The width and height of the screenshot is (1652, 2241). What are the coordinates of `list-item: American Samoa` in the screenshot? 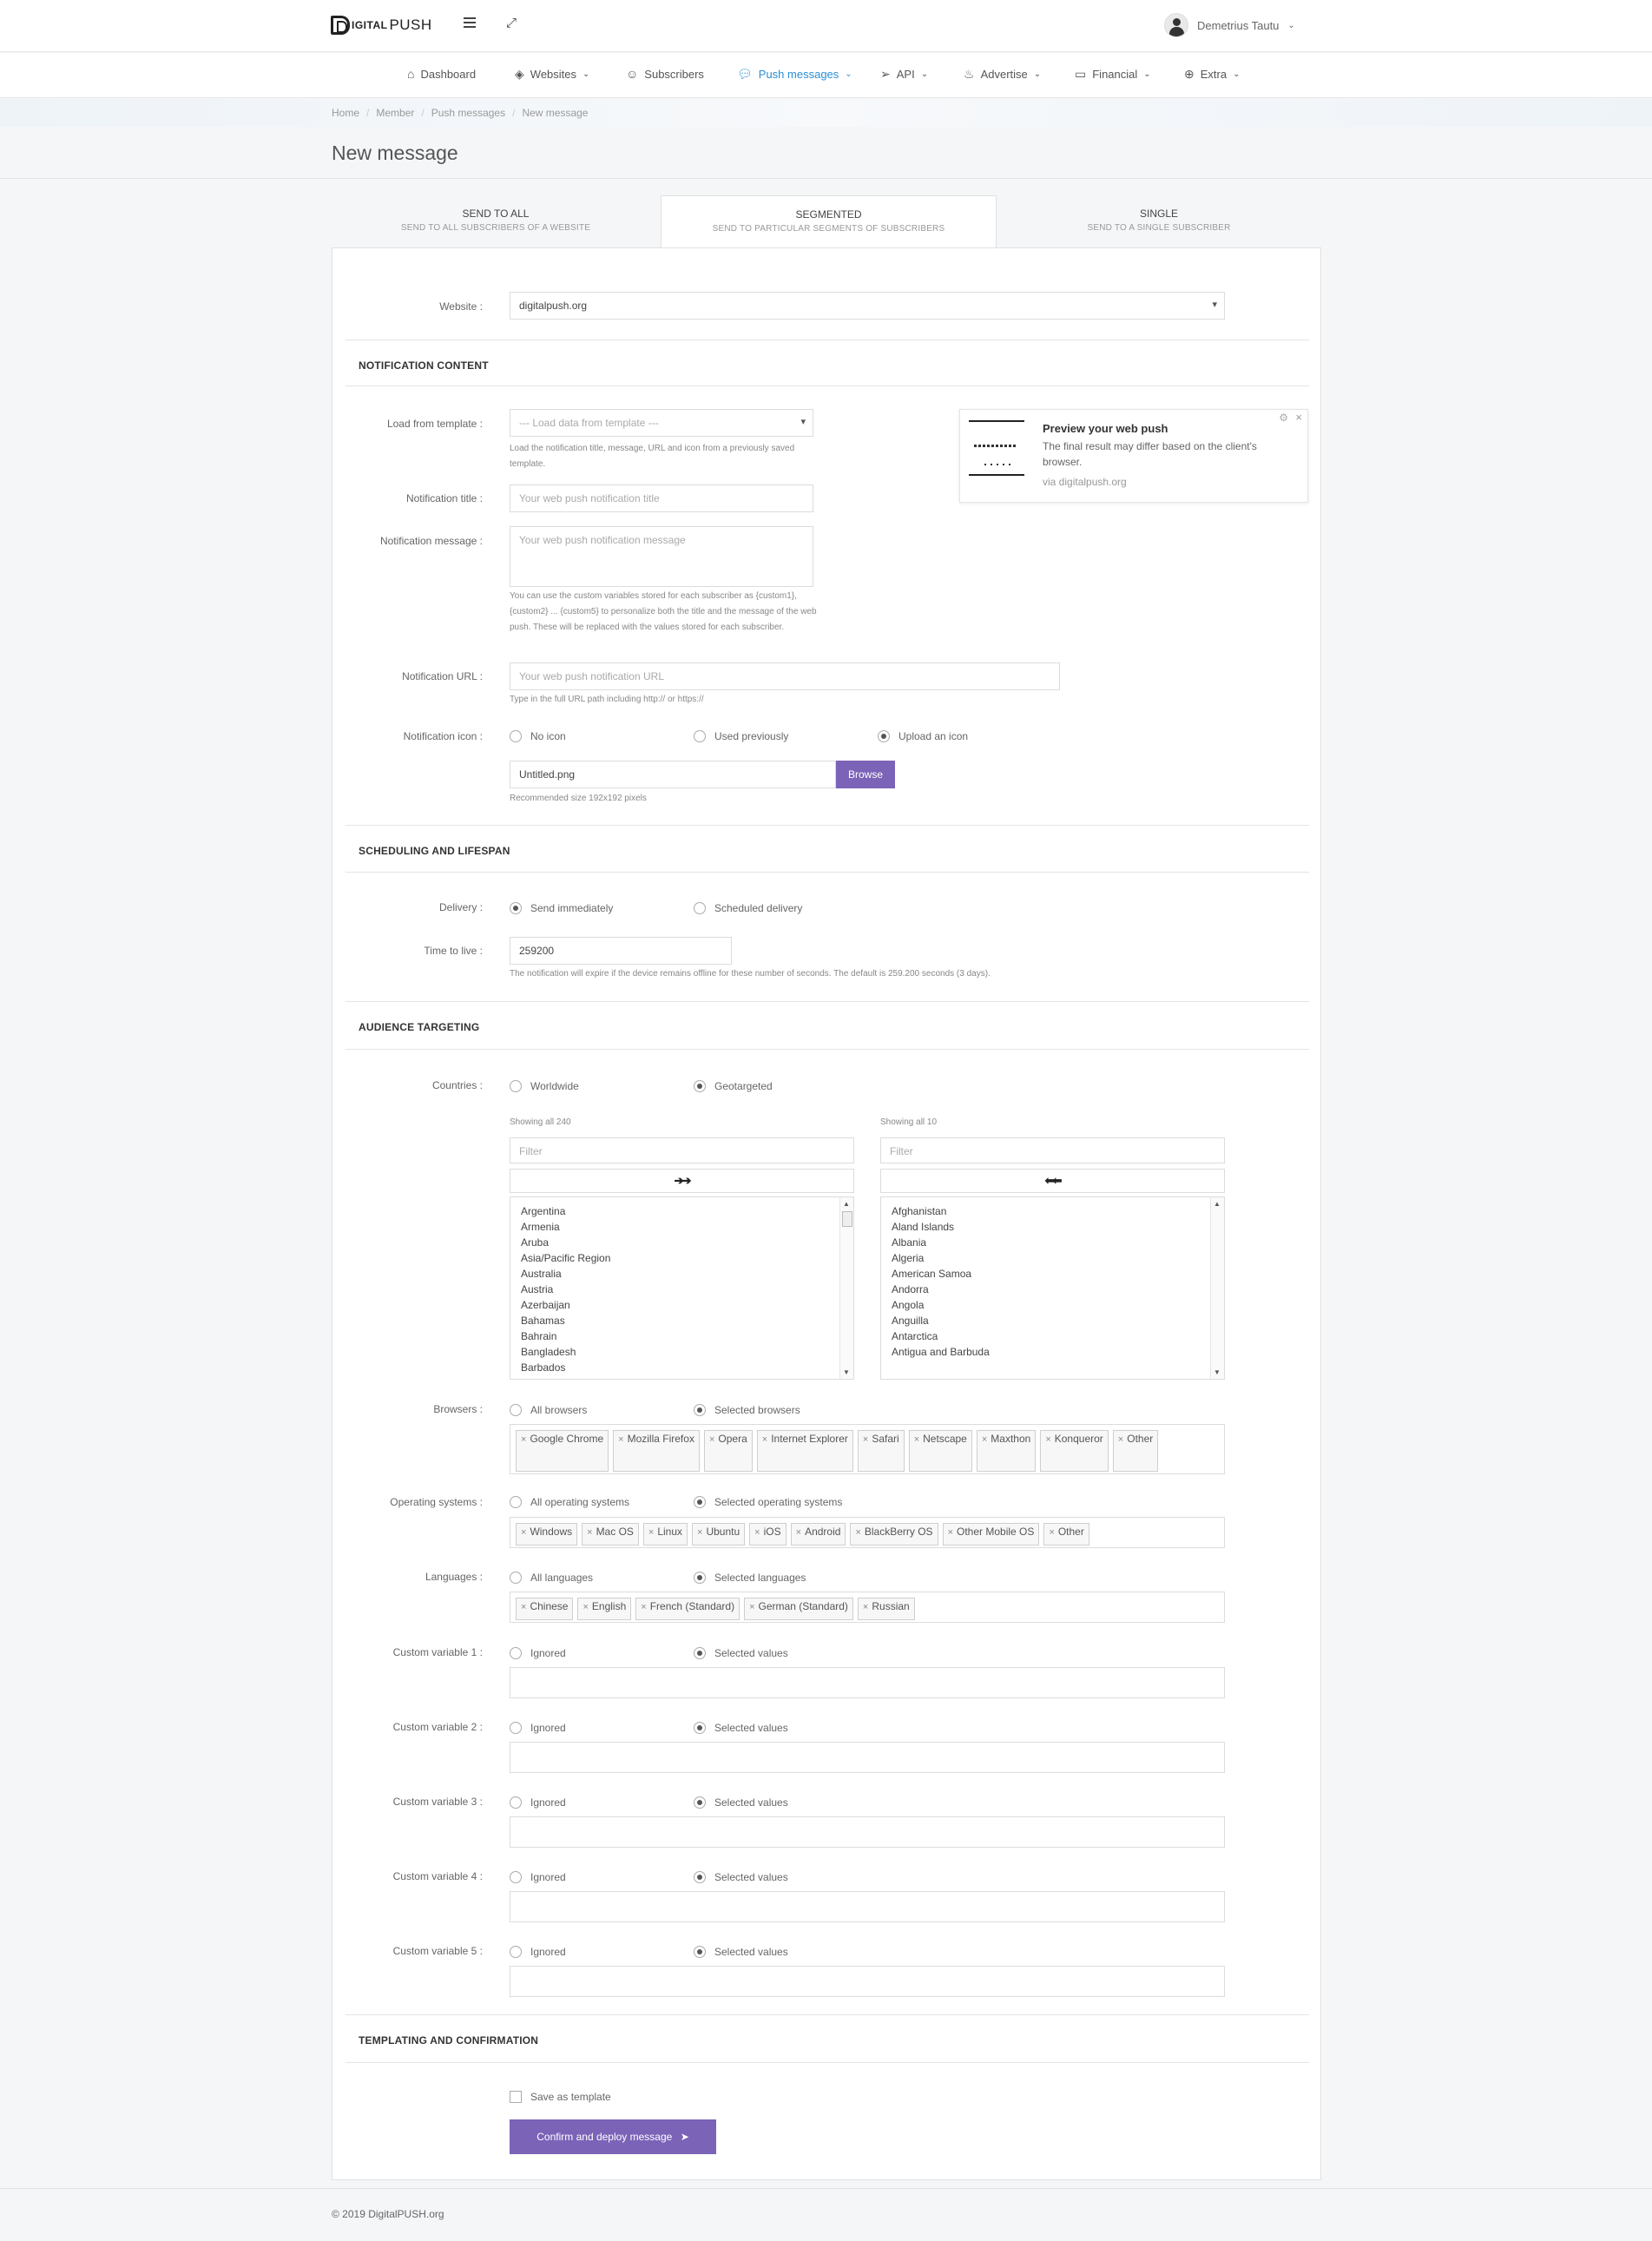 It's located at (1052, 1274).